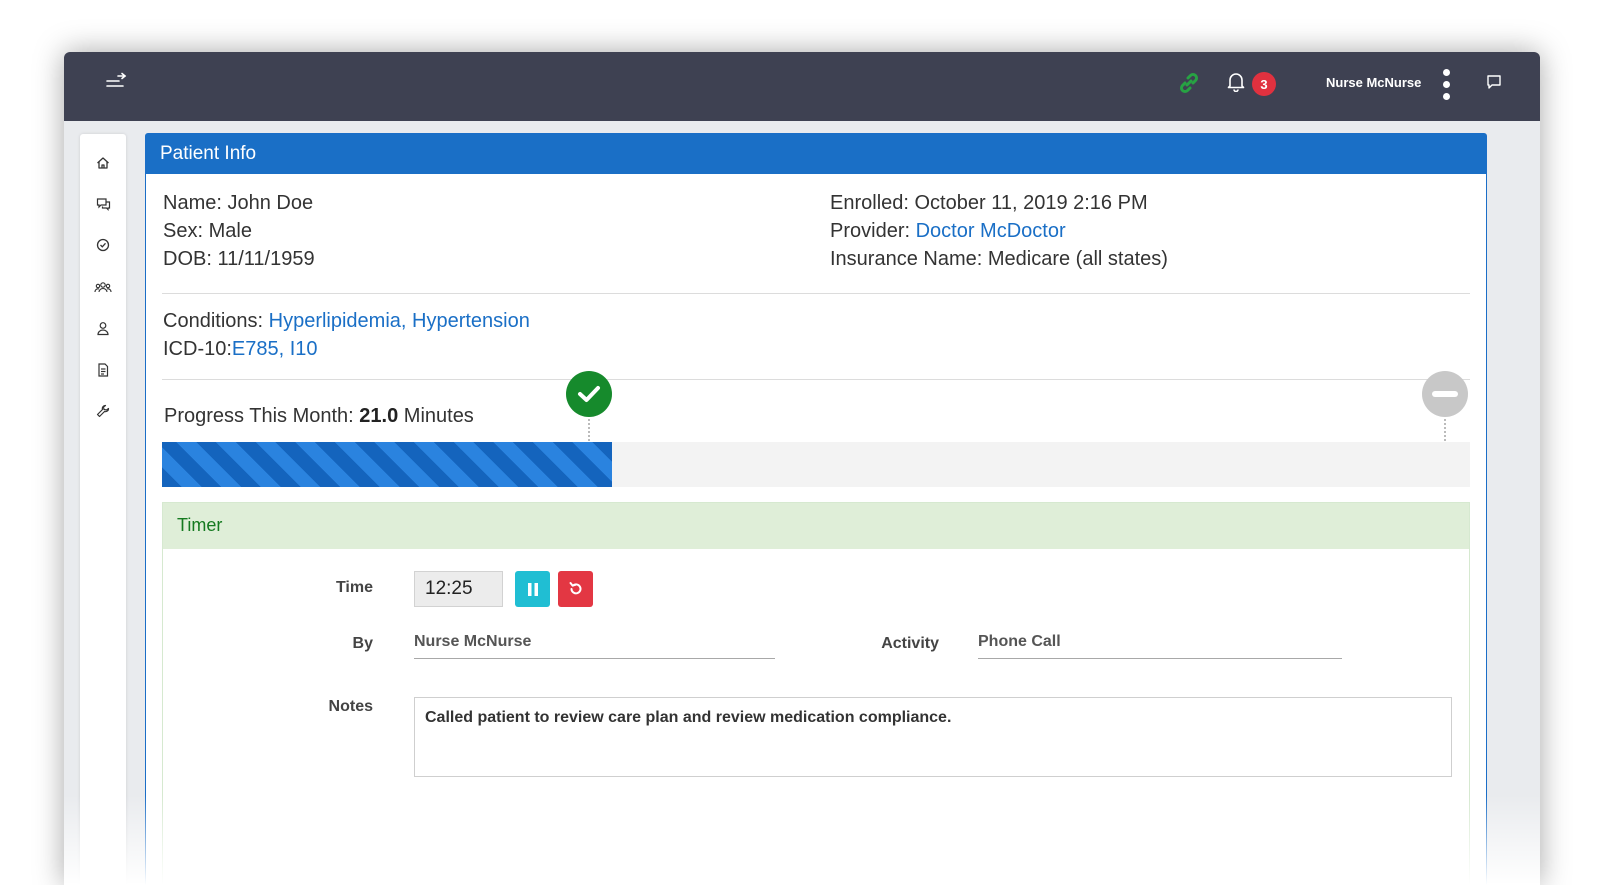  I want to click on icd-link: E785, I10, so click(275, 349).